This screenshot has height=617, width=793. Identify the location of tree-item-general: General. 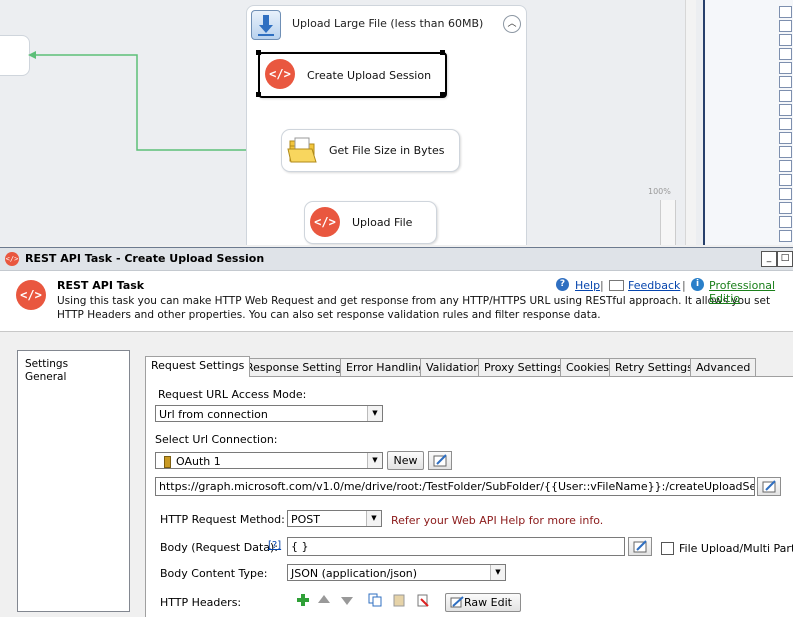
(45, 377).